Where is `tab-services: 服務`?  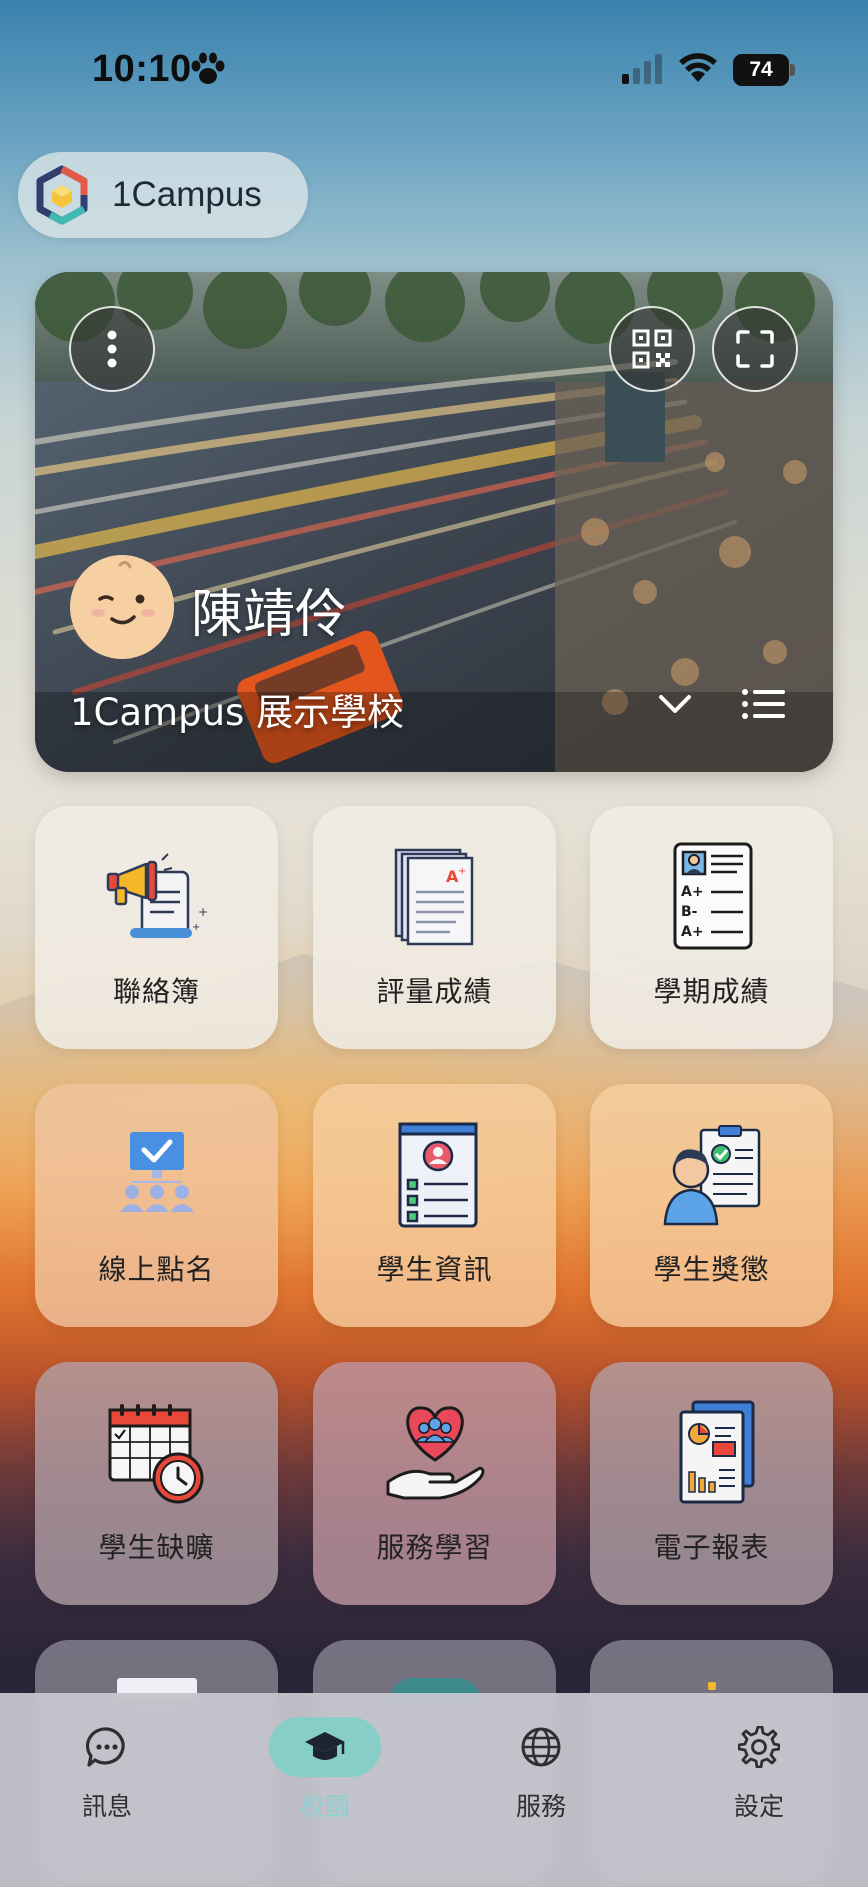 tab-services: 服務 is located at coordinates (541, 1779).